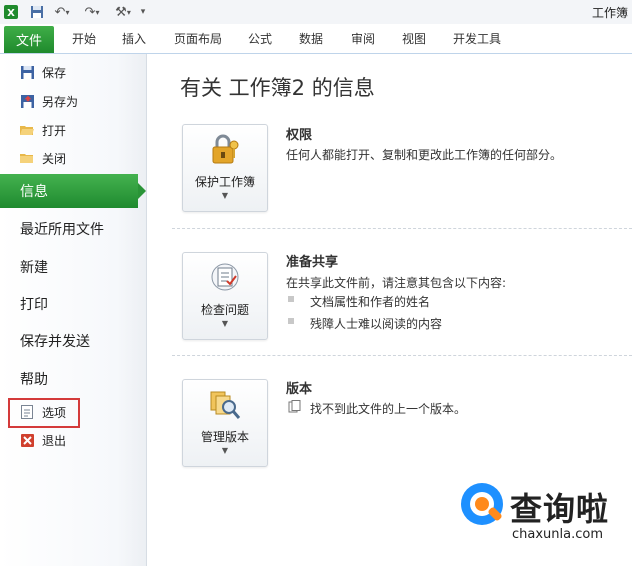  I want to click on save-as-icon, so click(27, 101).